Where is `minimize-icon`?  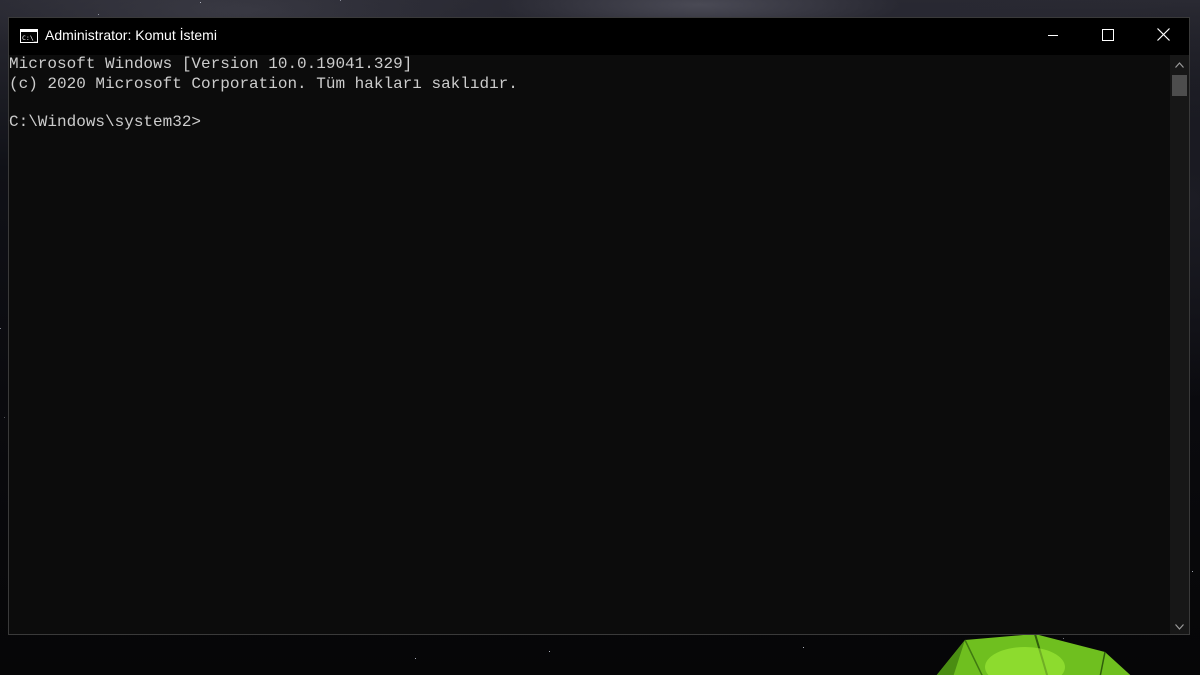 minimize-icon is located at coordinates (1053, 37).